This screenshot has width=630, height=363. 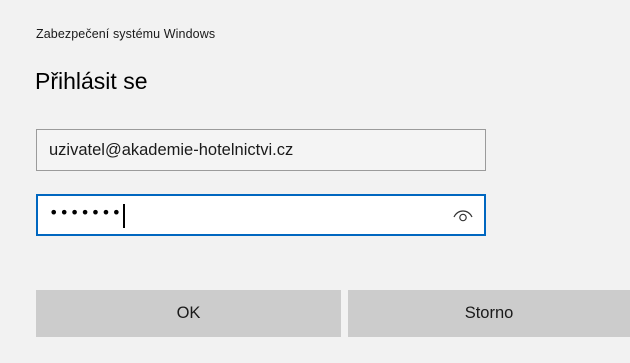 What do you see at coordinates (91, 81) in the screenshot?
I see `dialog-title: Přihlásit se` at bounding box center [91, 81].